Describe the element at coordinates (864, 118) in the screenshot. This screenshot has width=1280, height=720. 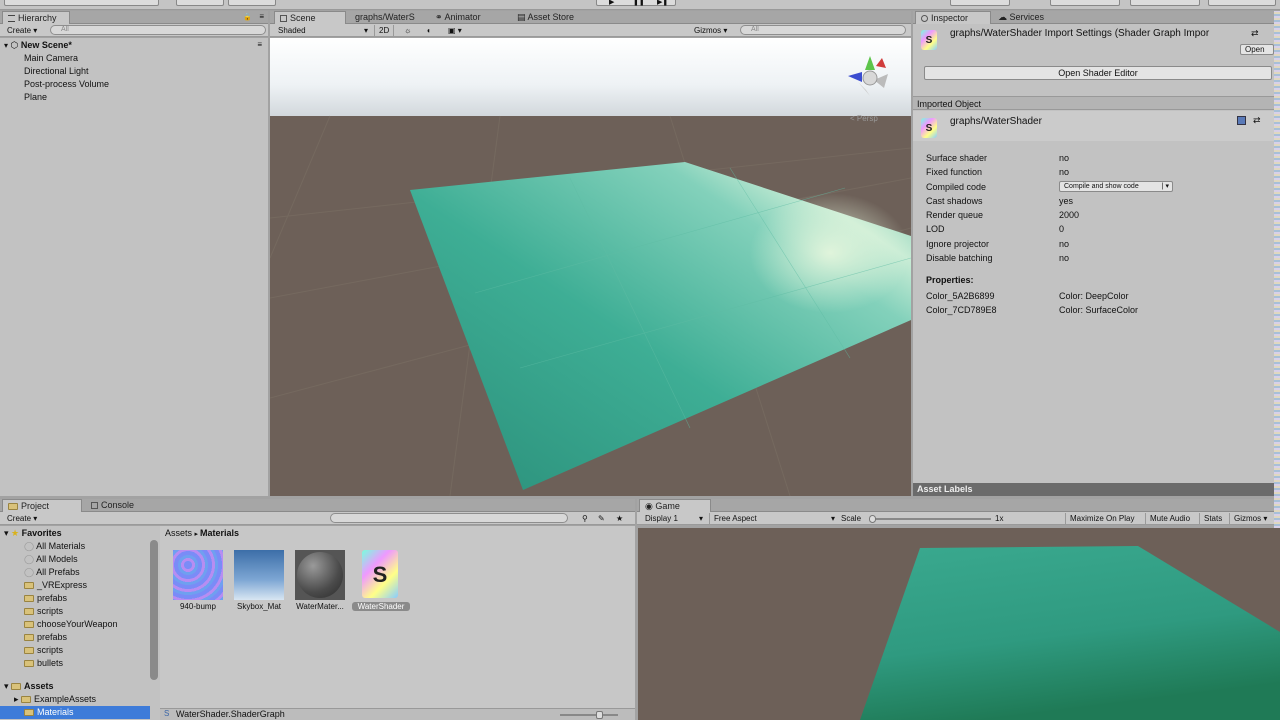
I see `projection-label: < Persp` at that location.